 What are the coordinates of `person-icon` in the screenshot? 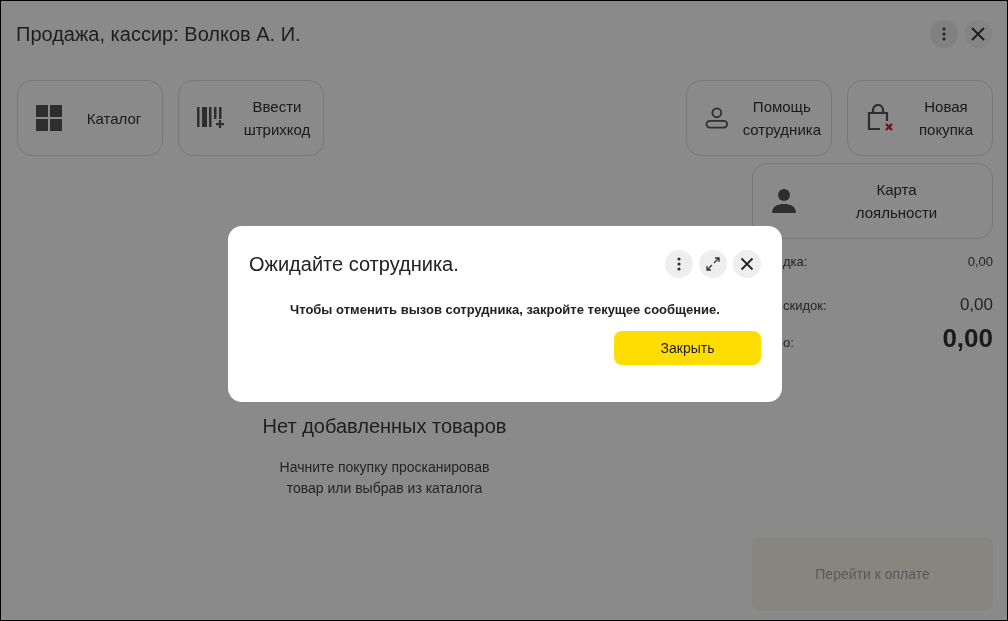 It's located at (784, 201).